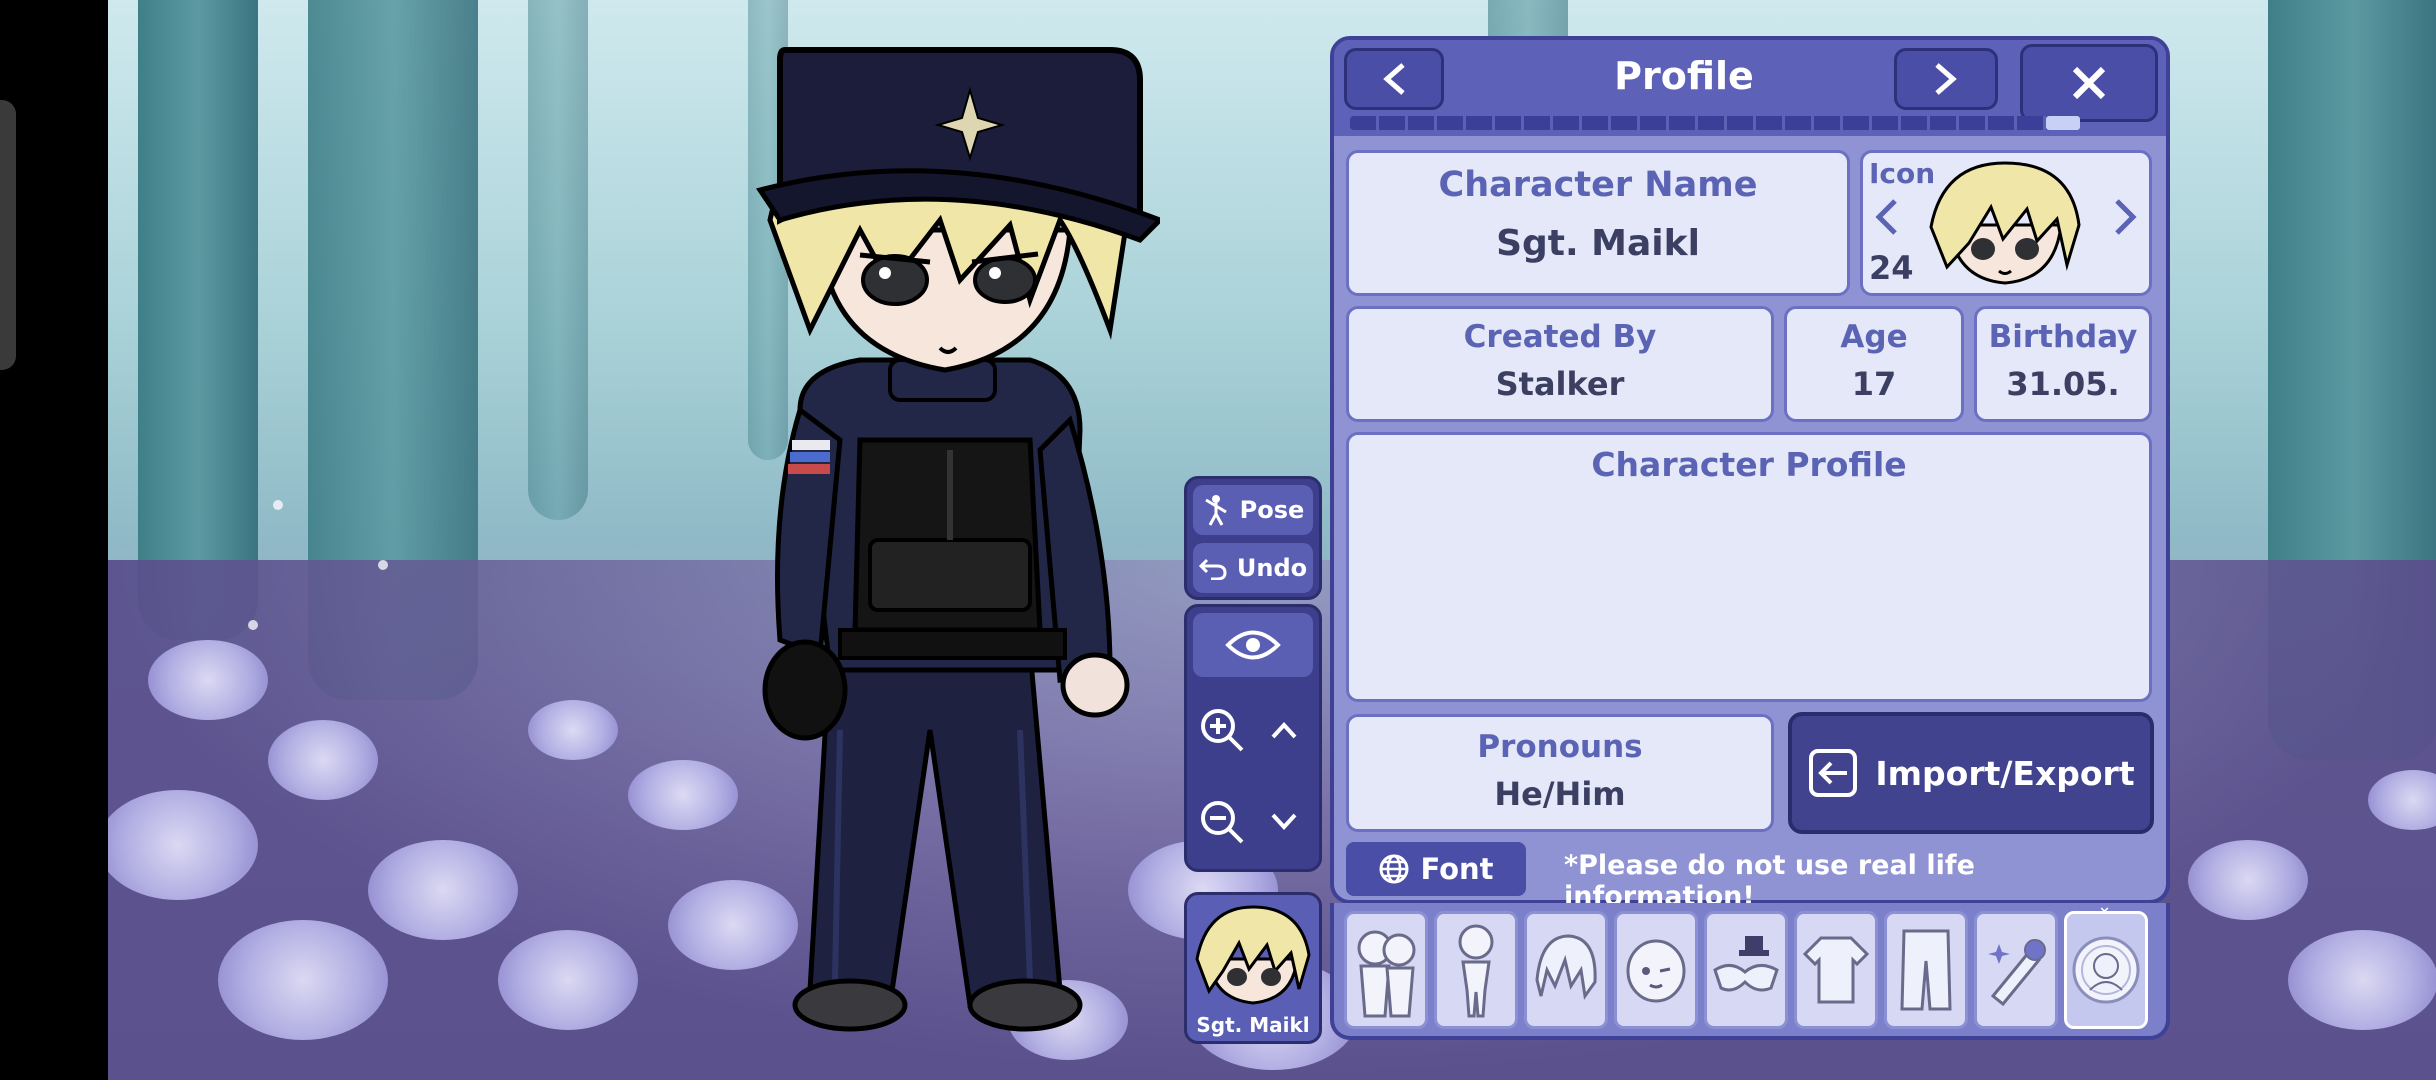  I want to click on font-button: Font, so click(1436, 869).